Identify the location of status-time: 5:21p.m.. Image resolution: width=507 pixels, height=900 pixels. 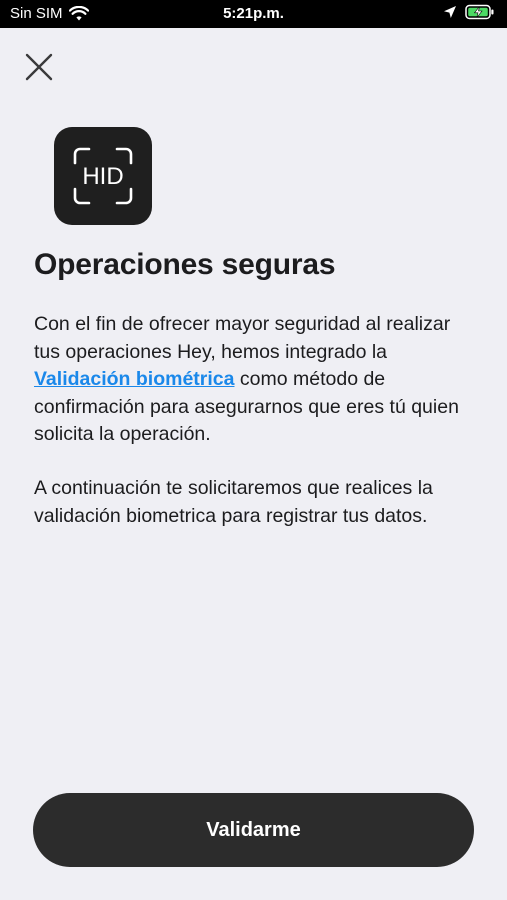
(253, 13).